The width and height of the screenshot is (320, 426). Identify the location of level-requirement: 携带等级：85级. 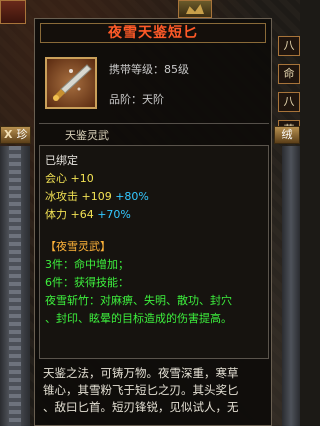
(149, 69).